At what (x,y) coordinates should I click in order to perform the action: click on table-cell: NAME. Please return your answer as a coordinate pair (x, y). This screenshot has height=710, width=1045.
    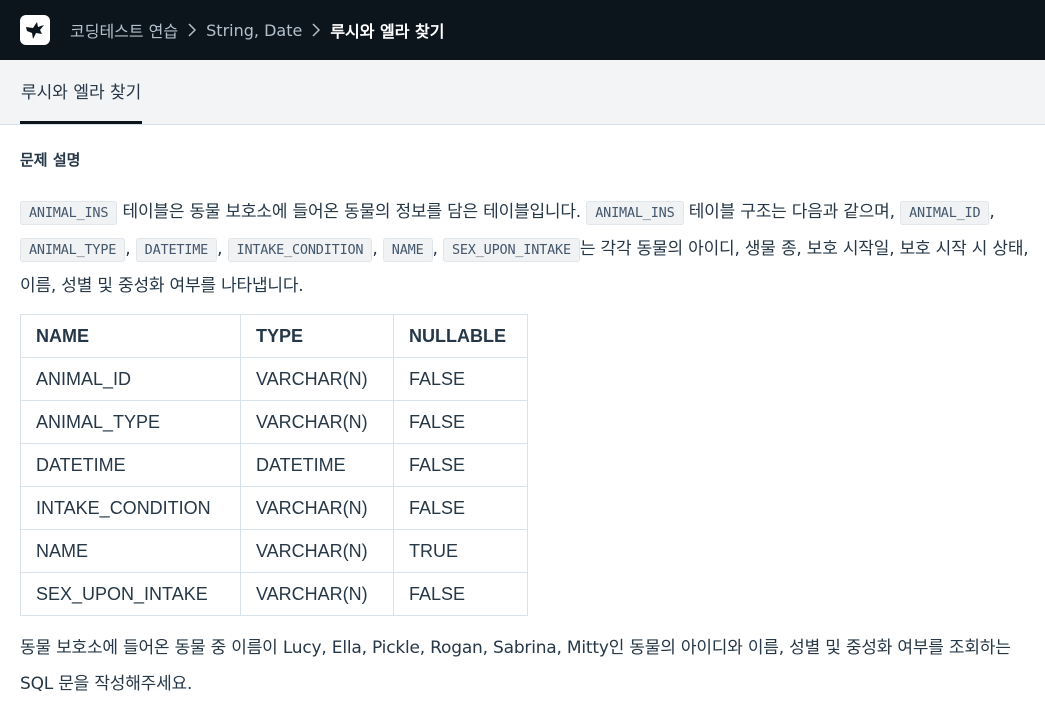
    Looking at the image, I should click on (130, 551).